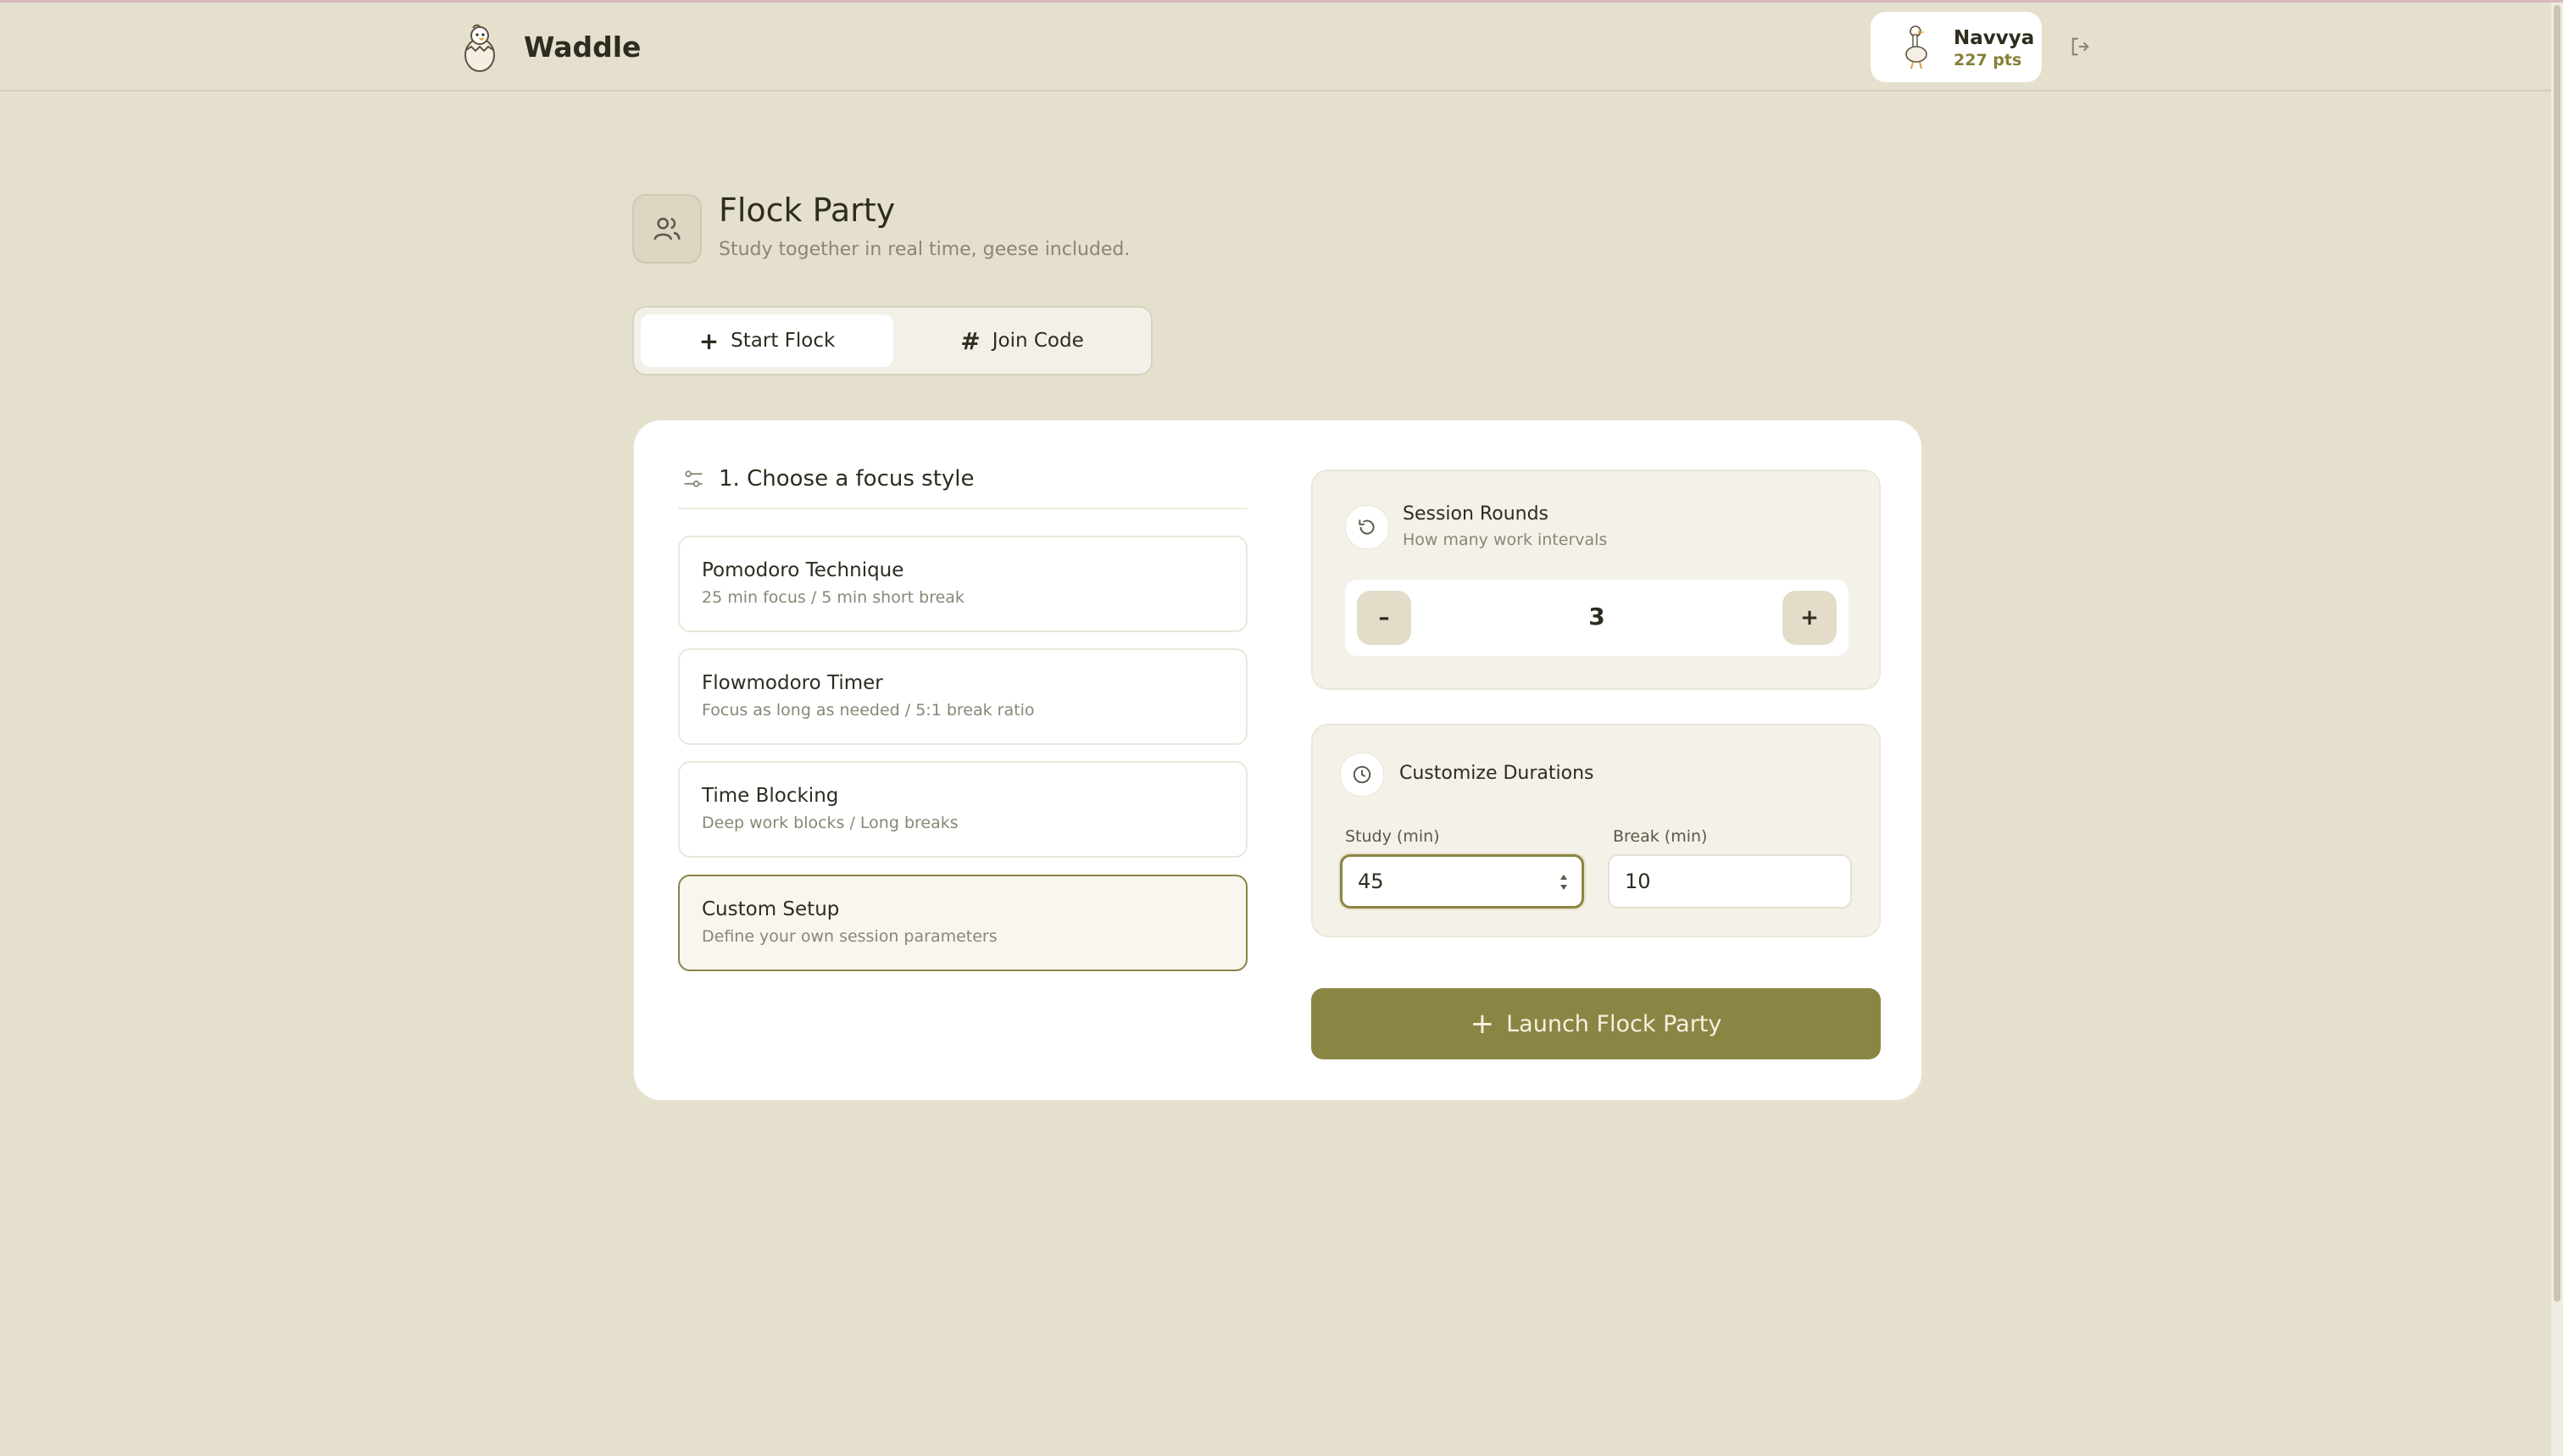  I want to click on tab-join-code: # Join Code, so click(1023, 341).